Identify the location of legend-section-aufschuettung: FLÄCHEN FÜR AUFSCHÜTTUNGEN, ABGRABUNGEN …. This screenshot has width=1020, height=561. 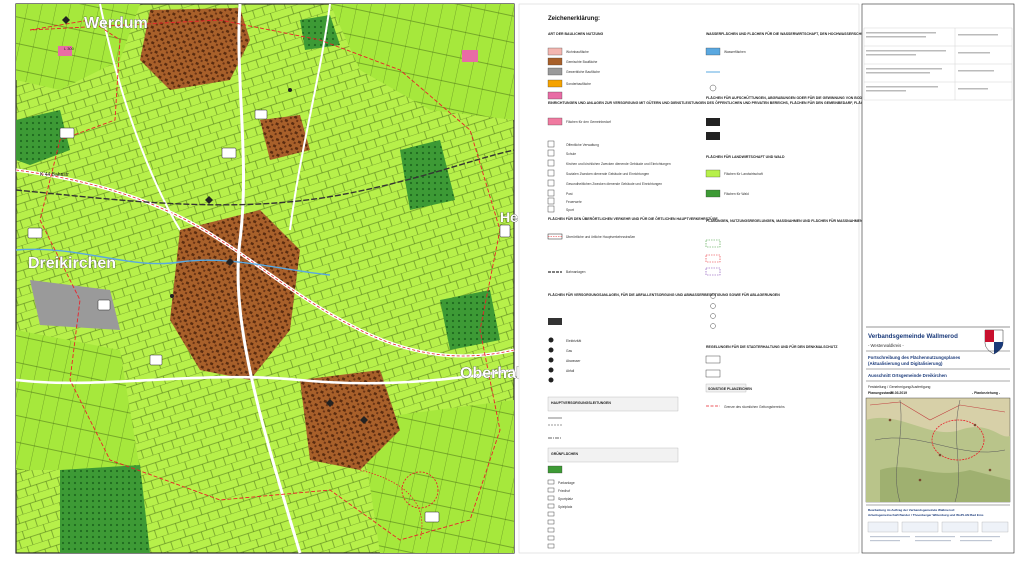
(796, 98).